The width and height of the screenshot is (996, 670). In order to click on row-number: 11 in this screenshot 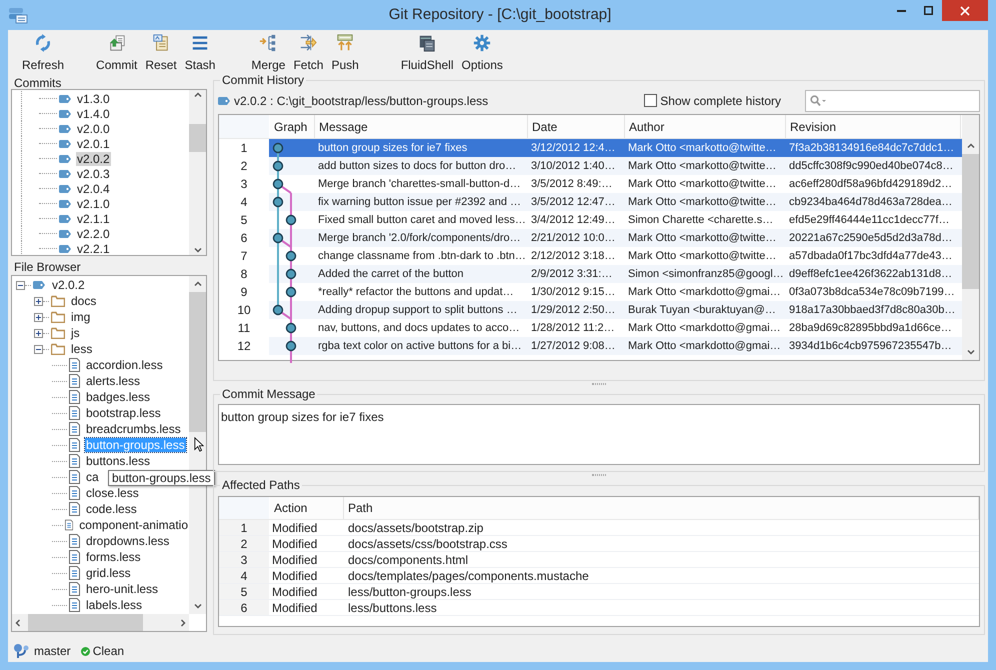, I will do `click(244, 328)`.